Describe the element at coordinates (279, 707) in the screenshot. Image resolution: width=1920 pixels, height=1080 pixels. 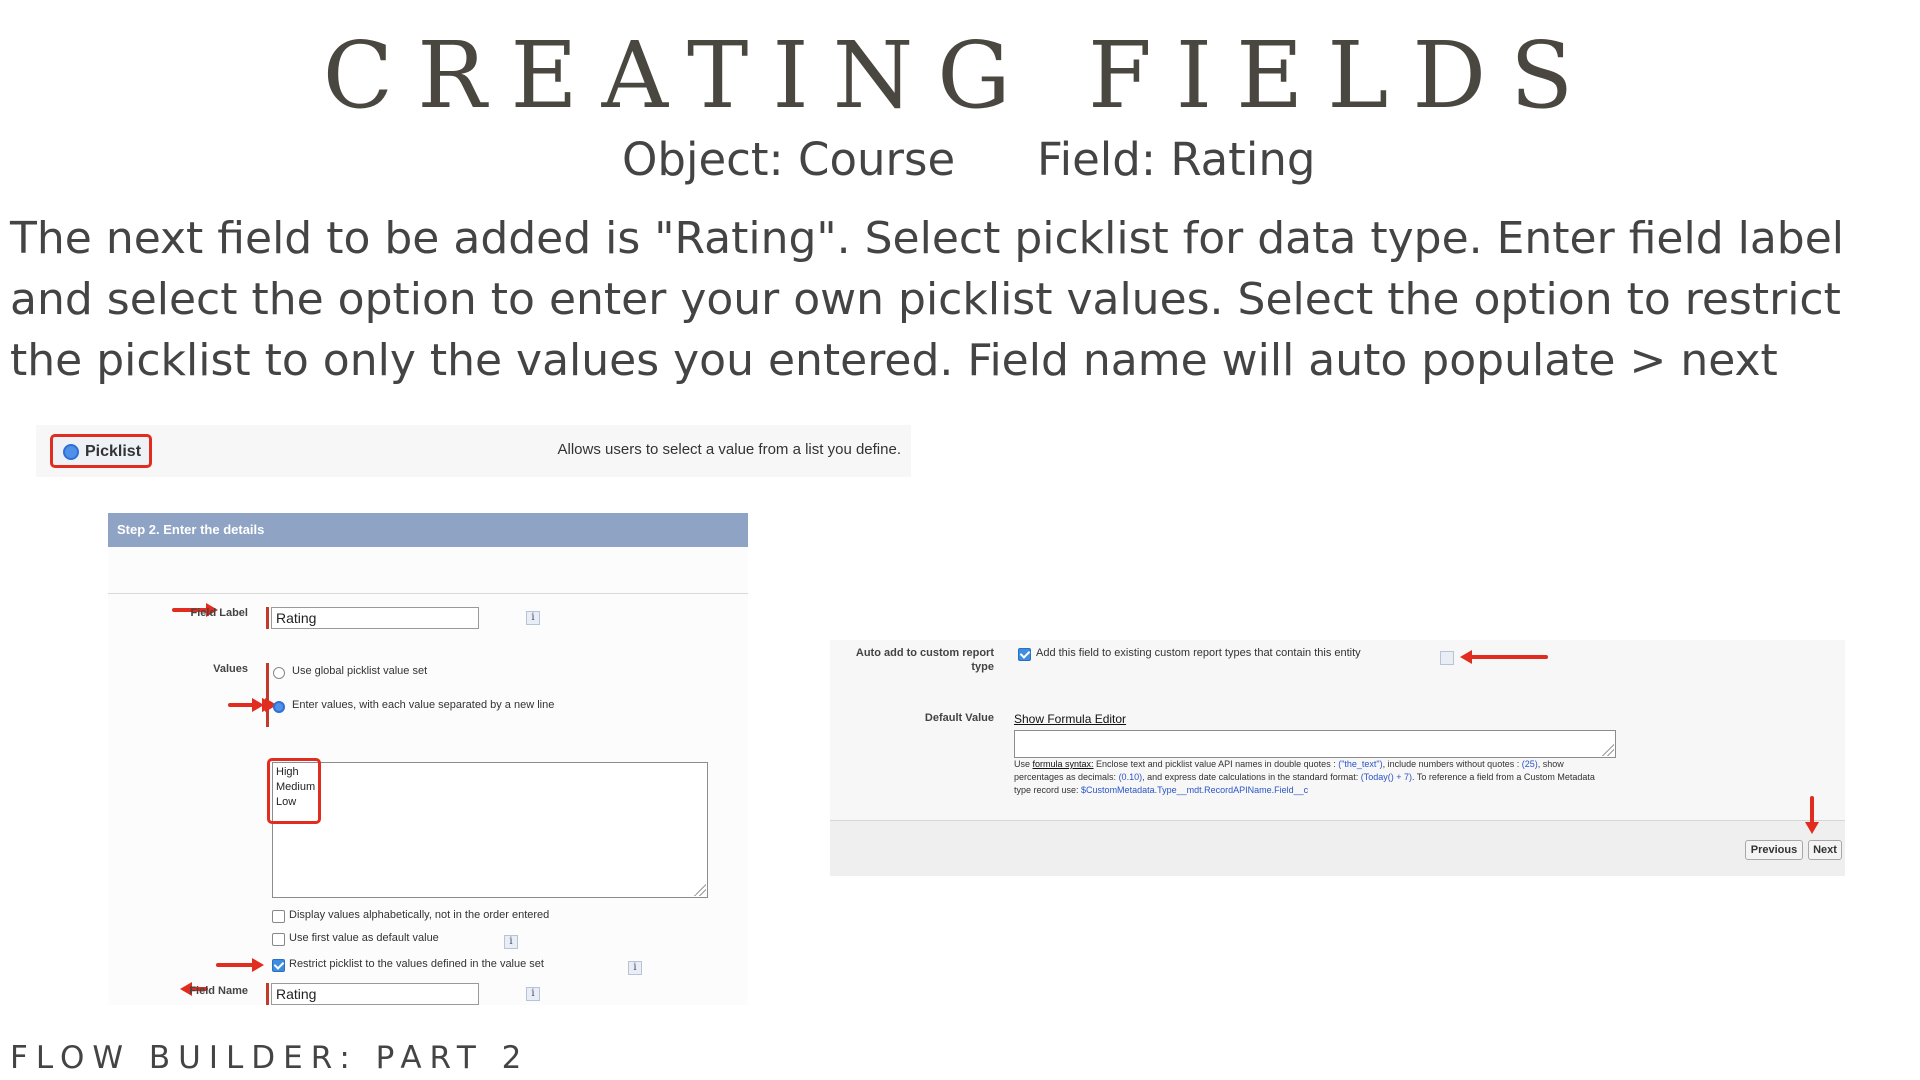
I see `enter-values-radio` at that location.